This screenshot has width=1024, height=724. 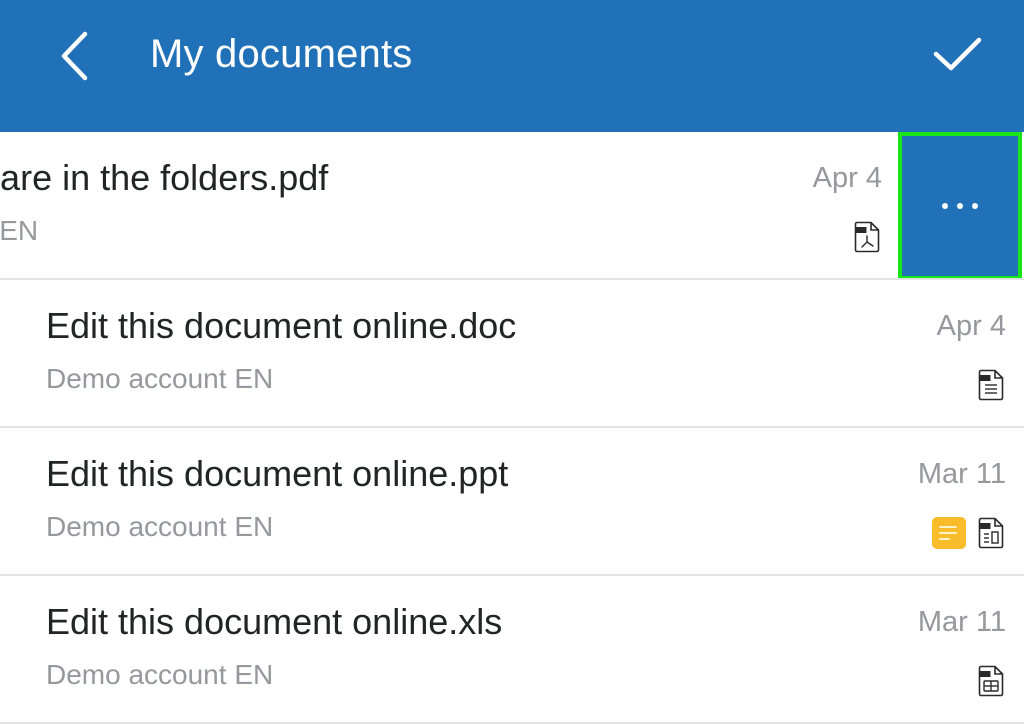 I want to click on back-button, so click(x=77, y=56).